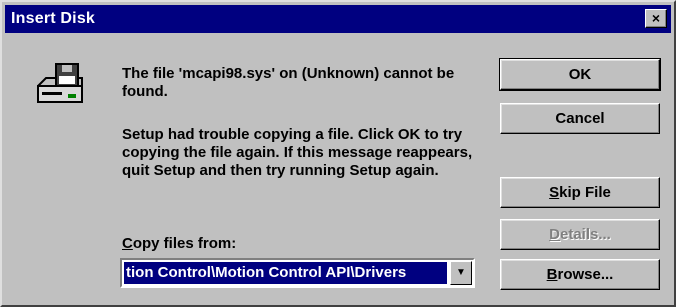 Image resolution: width=676 pixels, height=307 pixels. I want to click on skip-file-accel: S, so click(554, 192).